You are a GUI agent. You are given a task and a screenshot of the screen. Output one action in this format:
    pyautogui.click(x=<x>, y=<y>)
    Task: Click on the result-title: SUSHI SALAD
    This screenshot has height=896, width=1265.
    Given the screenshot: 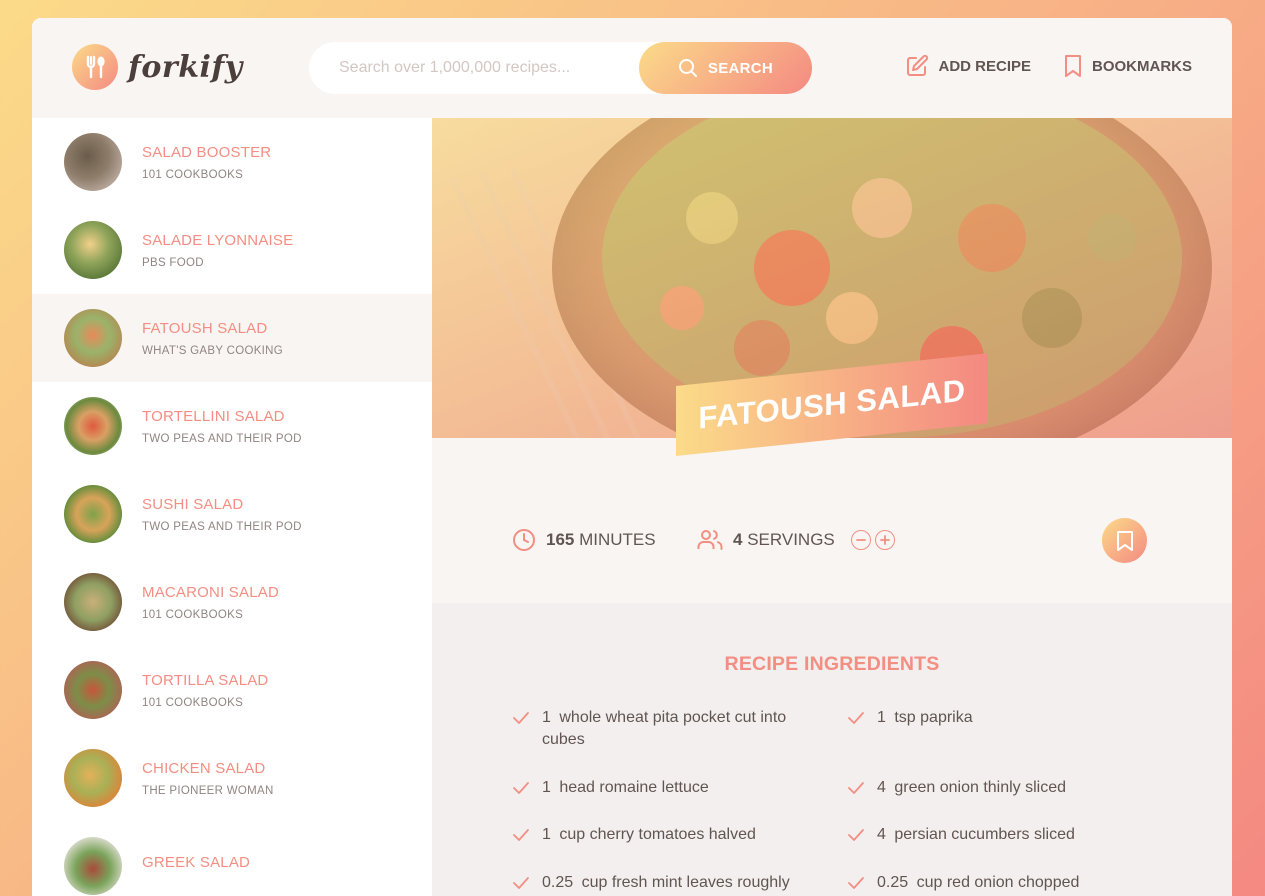 What is the action you would take?
    pyautogui.click(x=193, y=504)
    